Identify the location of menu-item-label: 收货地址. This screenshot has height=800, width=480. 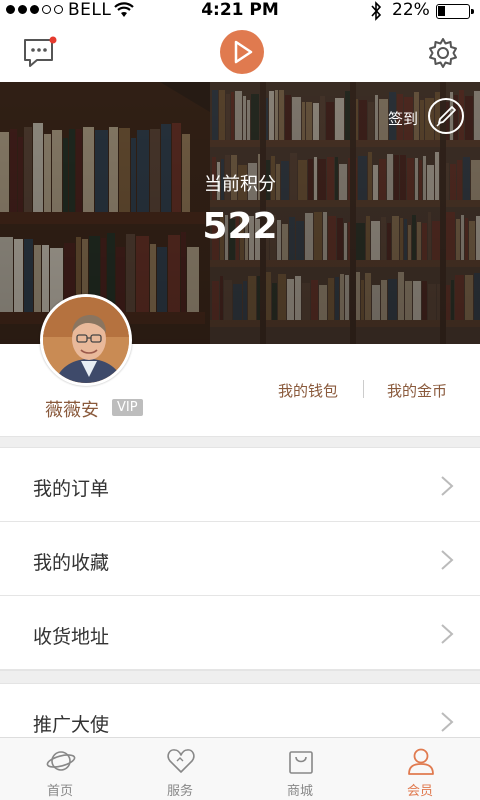
(71, 637).